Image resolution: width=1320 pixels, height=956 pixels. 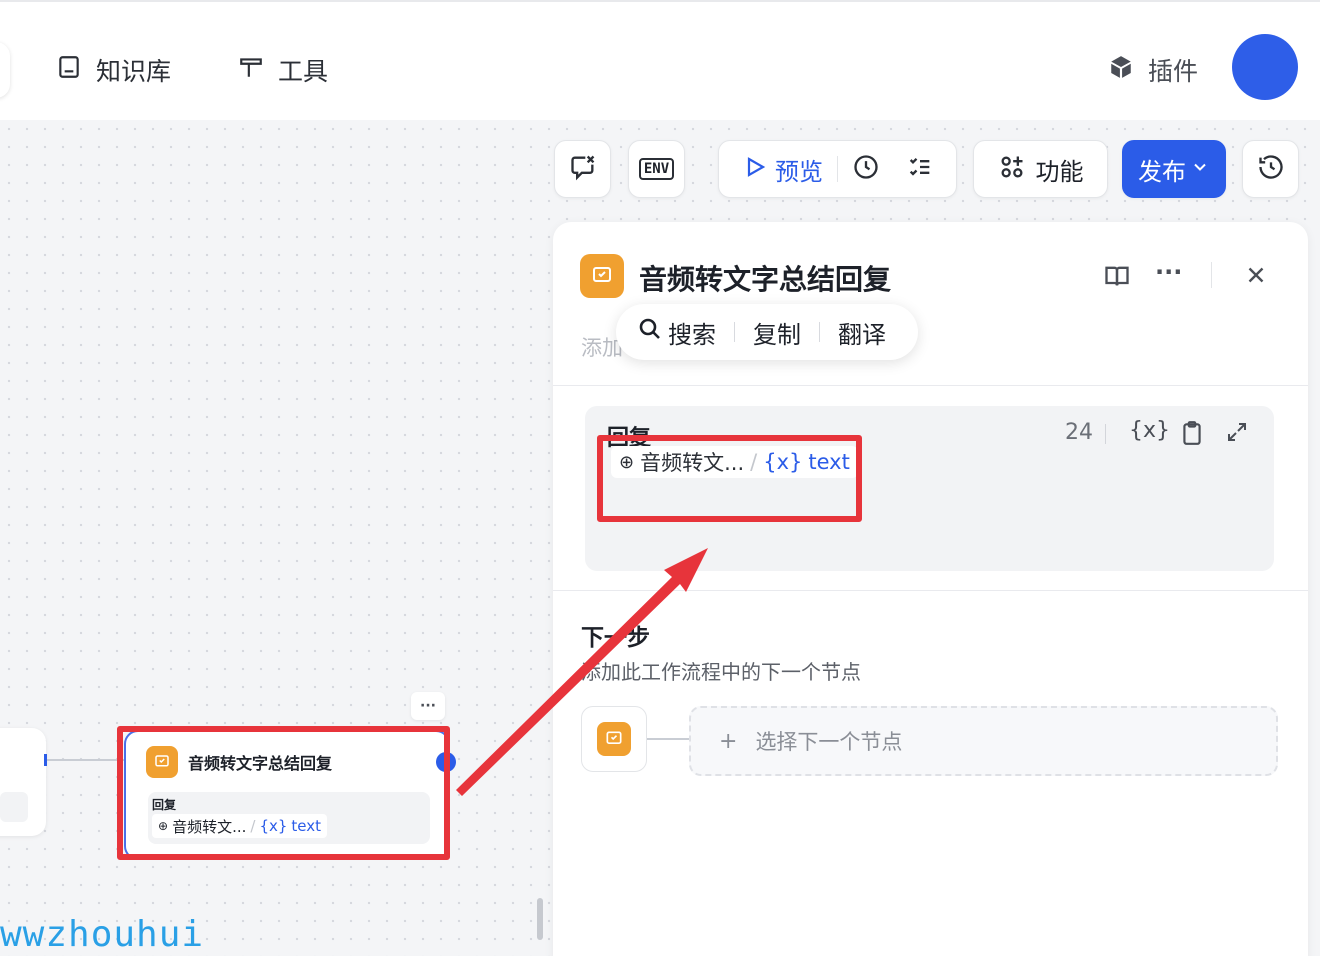 I want to click on publish-label: 发布, so click(x=1162, y=171).